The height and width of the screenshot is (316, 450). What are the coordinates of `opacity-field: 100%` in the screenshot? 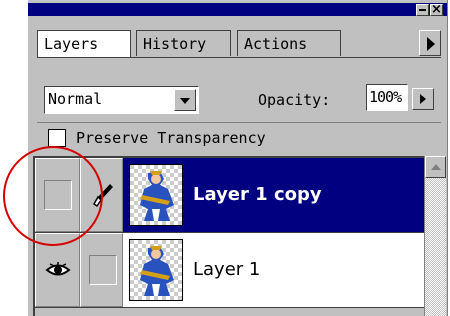 It's located at (387, 97).